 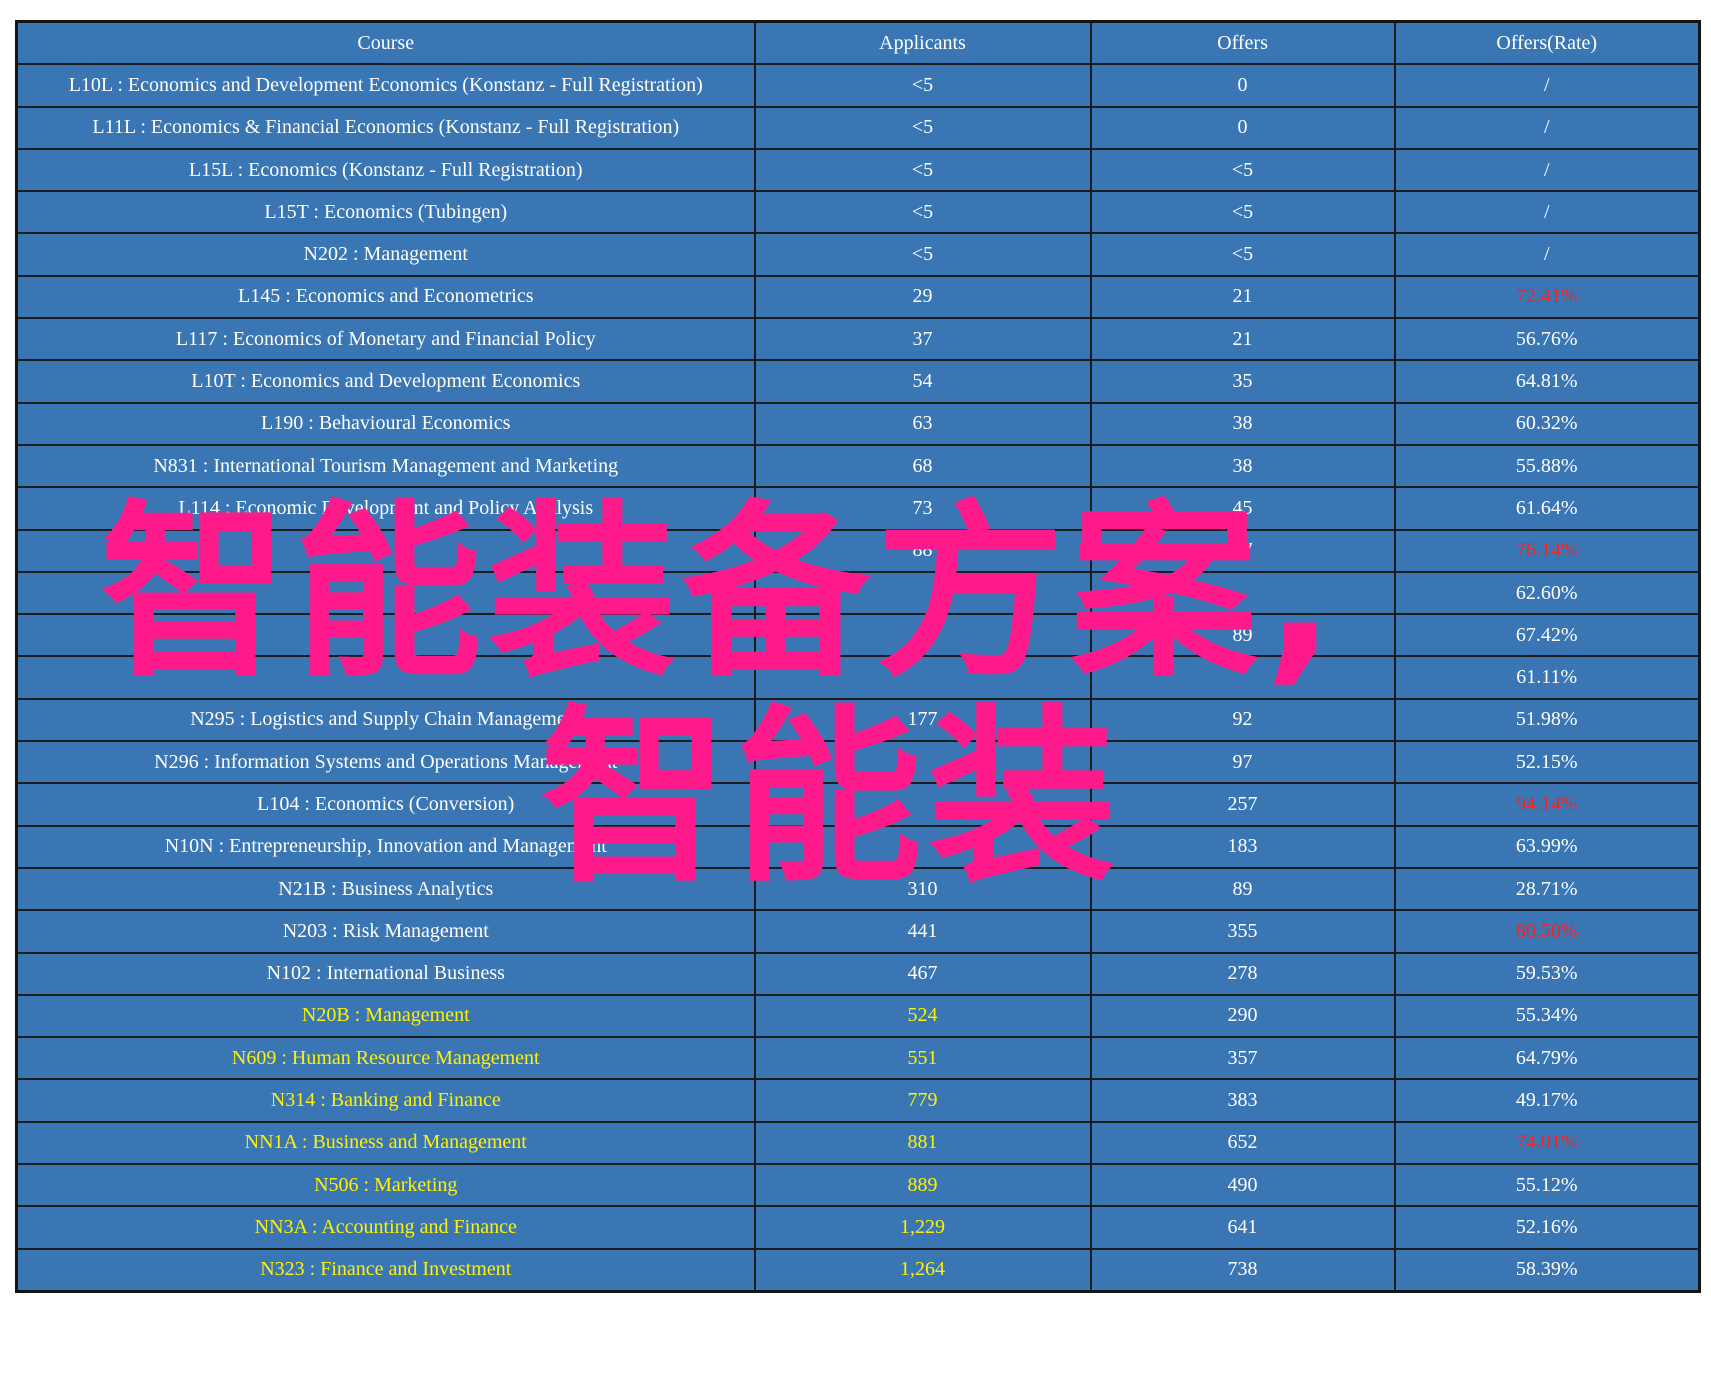 I want to click on course-cell: N506 : Marketing, so click(x=385, y=1185).